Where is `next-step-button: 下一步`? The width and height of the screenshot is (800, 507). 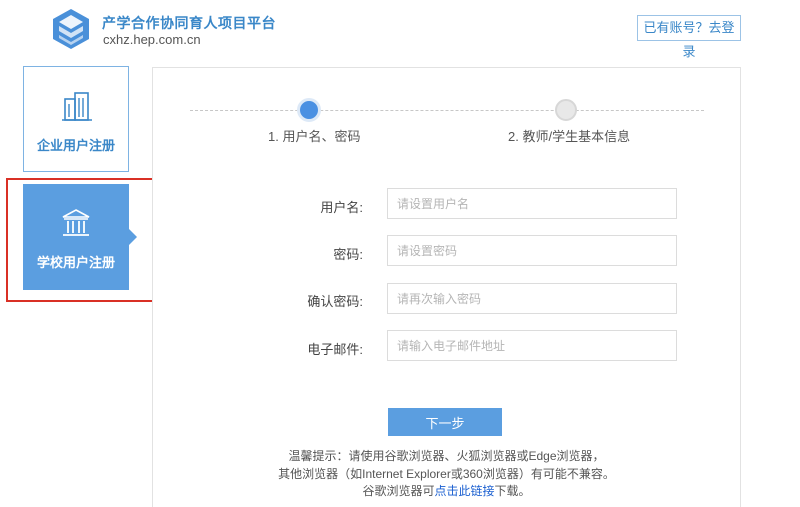 next-step-button: 下一步 is located at coordinates (445, 422).